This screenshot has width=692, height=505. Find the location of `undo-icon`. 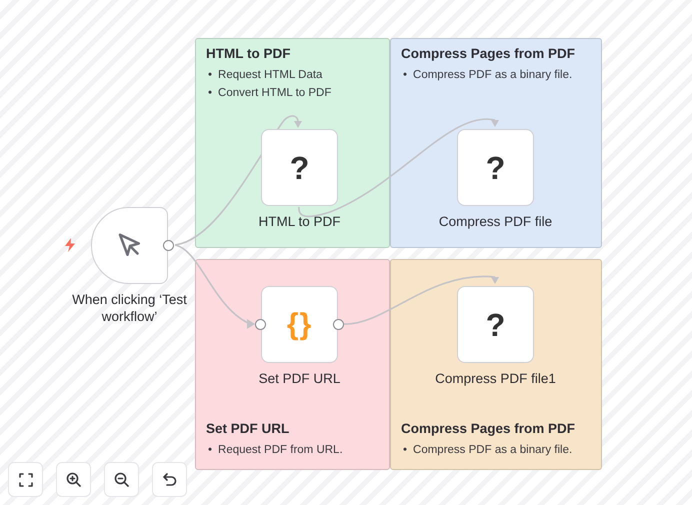

undo-icon is located at coordinates (169, 479).